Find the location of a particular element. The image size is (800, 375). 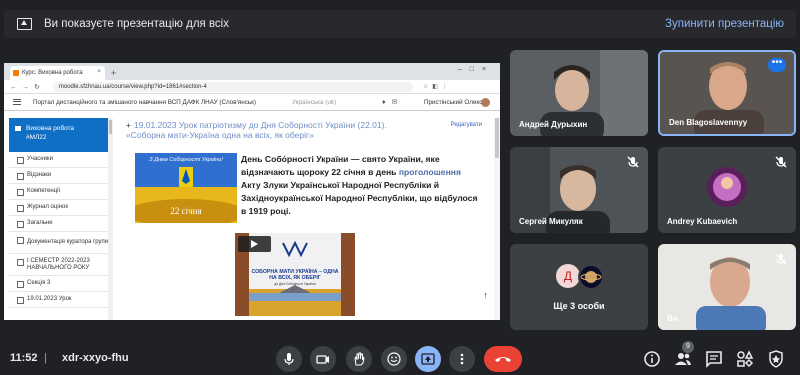

others-avatar-image is located at coordinates (591, 277).